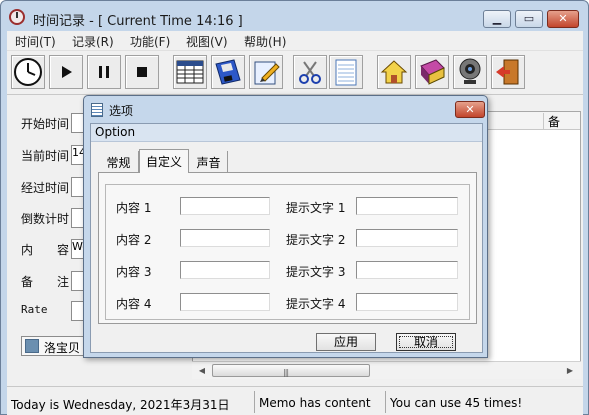 The width and height of the screenshot is (589, 415). I want to click on home-icon, so click(394, 72).